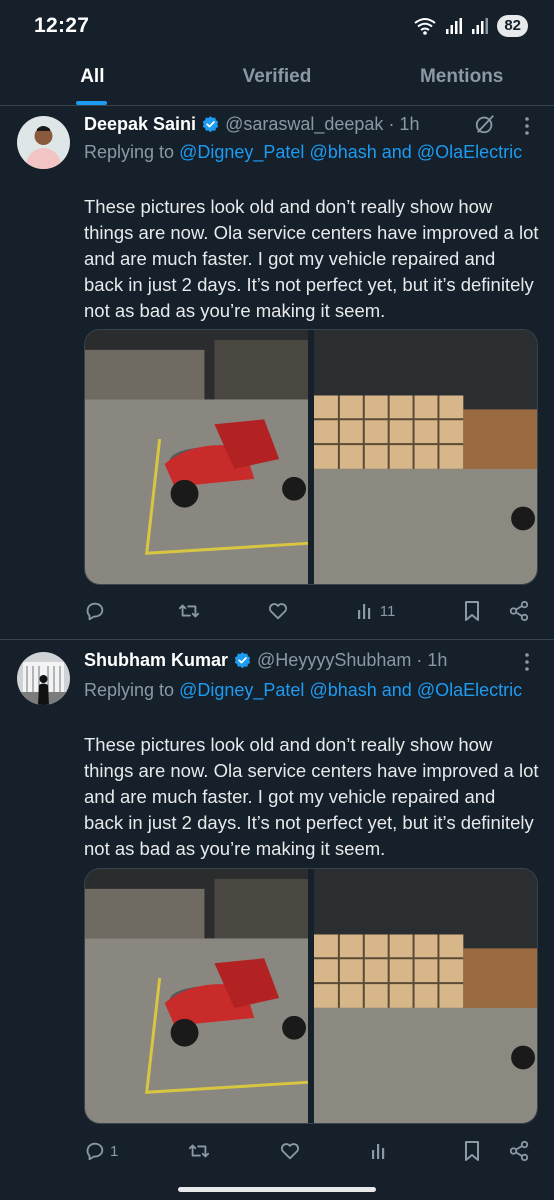 The height and width of the screenshot is (1200, 554). Describe the element at coordinates (277, 1189) in the screenshot. I see `home-indicator` at that location.